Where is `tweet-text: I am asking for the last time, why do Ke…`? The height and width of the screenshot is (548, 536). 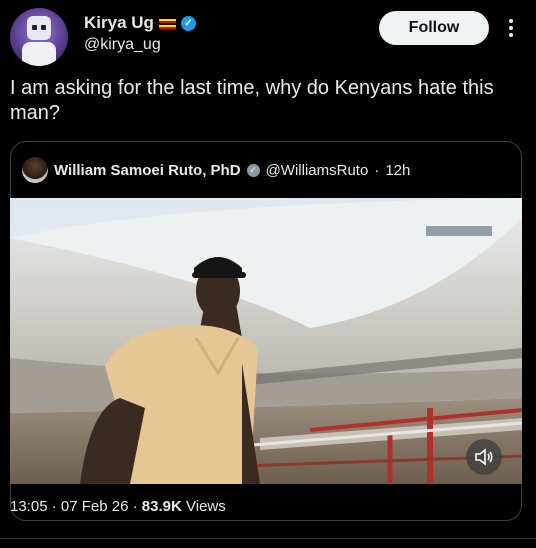 tweet-text: I am asking for the last time, why do Ke… is located at coordinates (252, 100).